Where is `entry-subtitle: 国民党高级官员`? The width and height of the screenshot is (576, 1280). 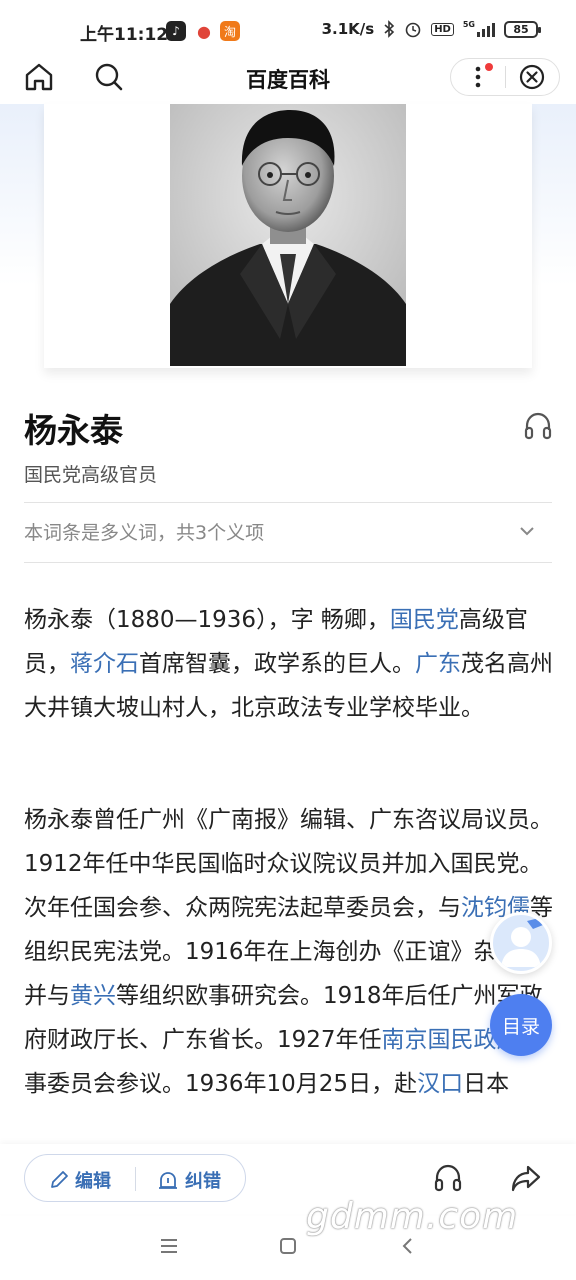 entry-subtitle: 国民党高级官员 is located at coordinates (91, 475).